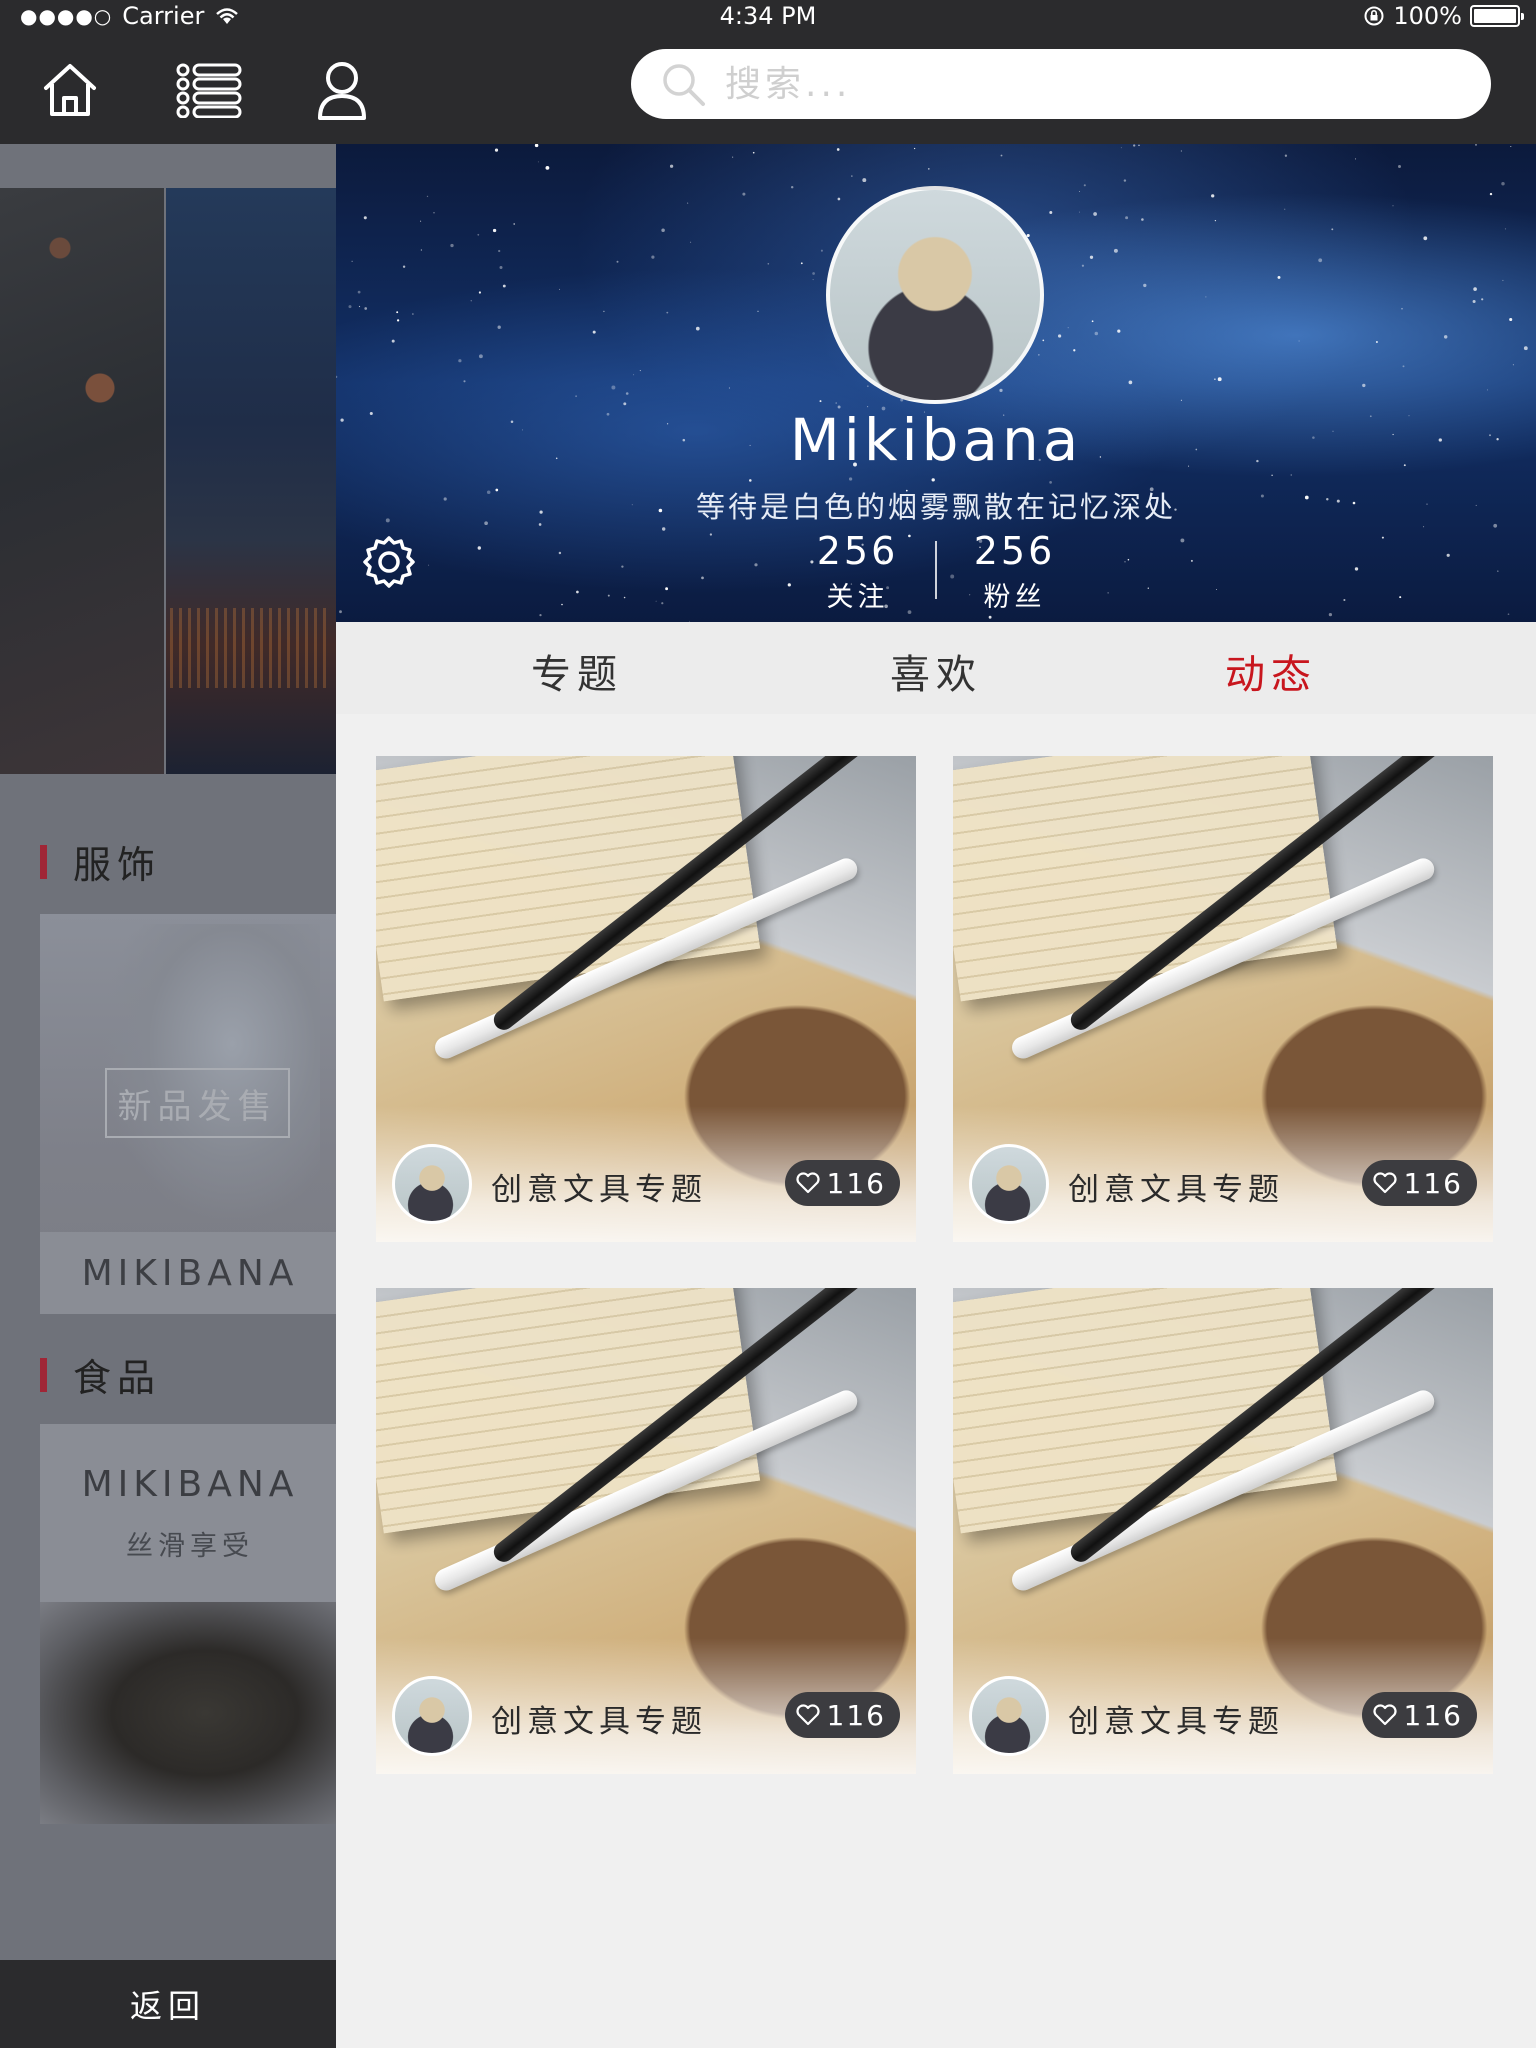 The height and width of the screenshot is (2048, 1536). What do you see at coordinates (1014, 597) in the screenshot?
I see `followers-label: 粉丝` at bounding box center [1014, 597].